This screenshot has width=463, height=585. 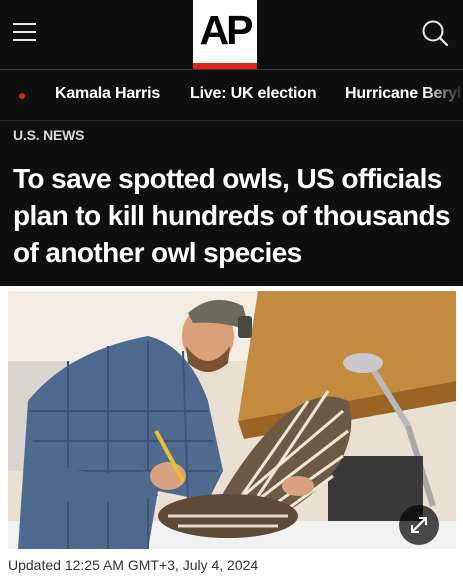 I want to click on section-label: U.S. NEWS, so click(x=49, y=135).